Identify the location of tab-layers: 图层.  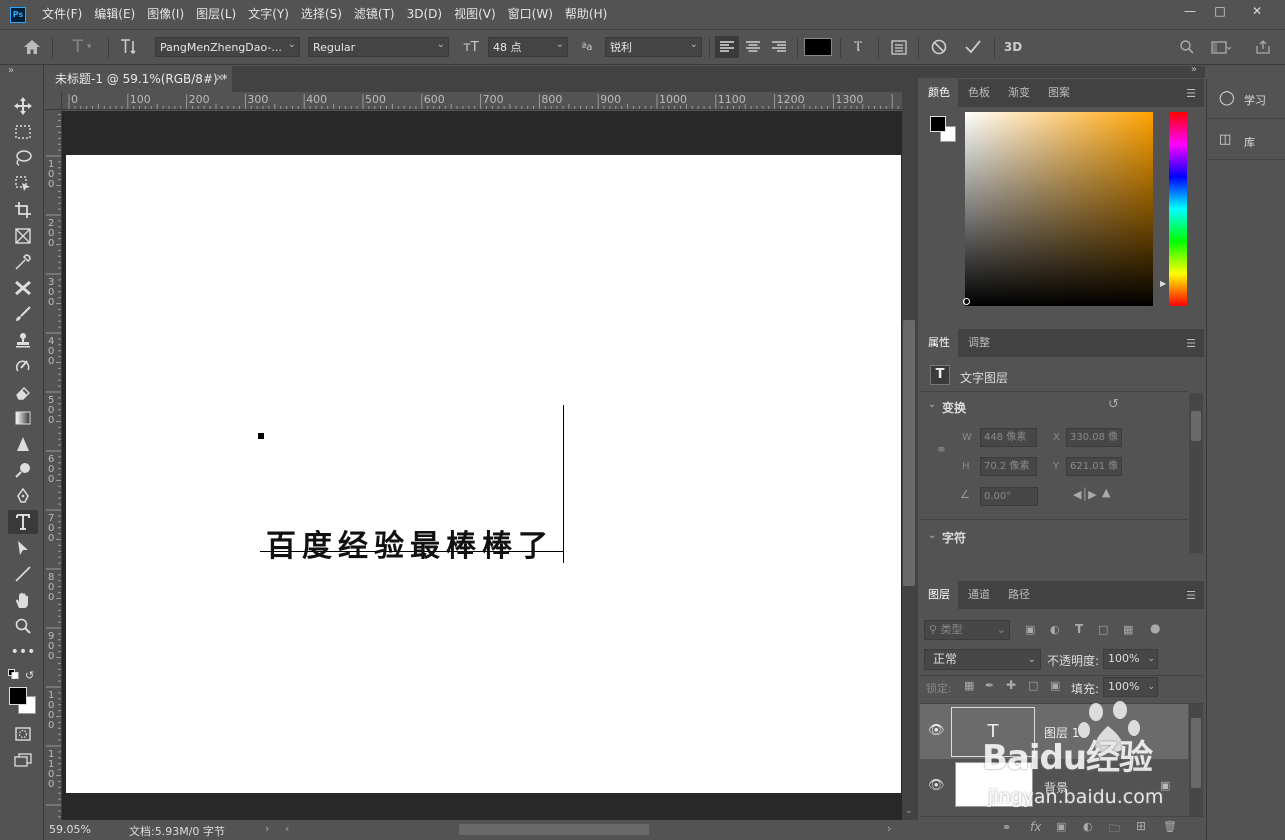
(939, 595).